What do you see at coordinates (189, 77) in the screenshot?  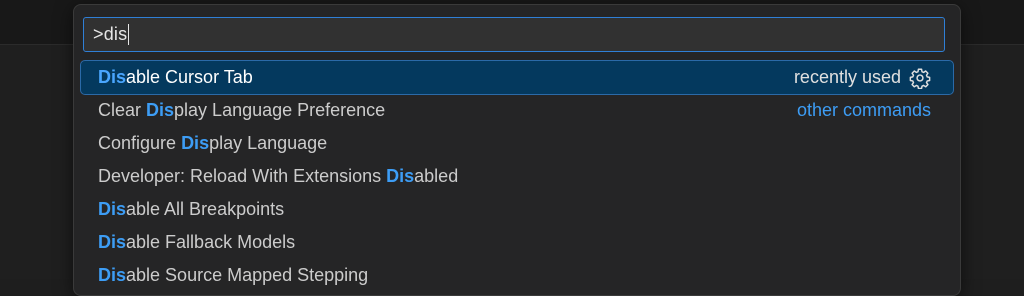 I see `command-item-label-suffix: able Cursor Tab` at bounding box center [189, 77].